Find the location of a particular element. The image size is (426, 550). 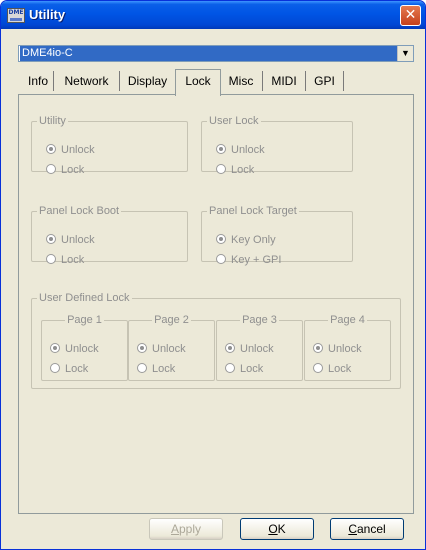

page-4-group: Page 4 Unlock Lock is located at coordinates (347, 347).